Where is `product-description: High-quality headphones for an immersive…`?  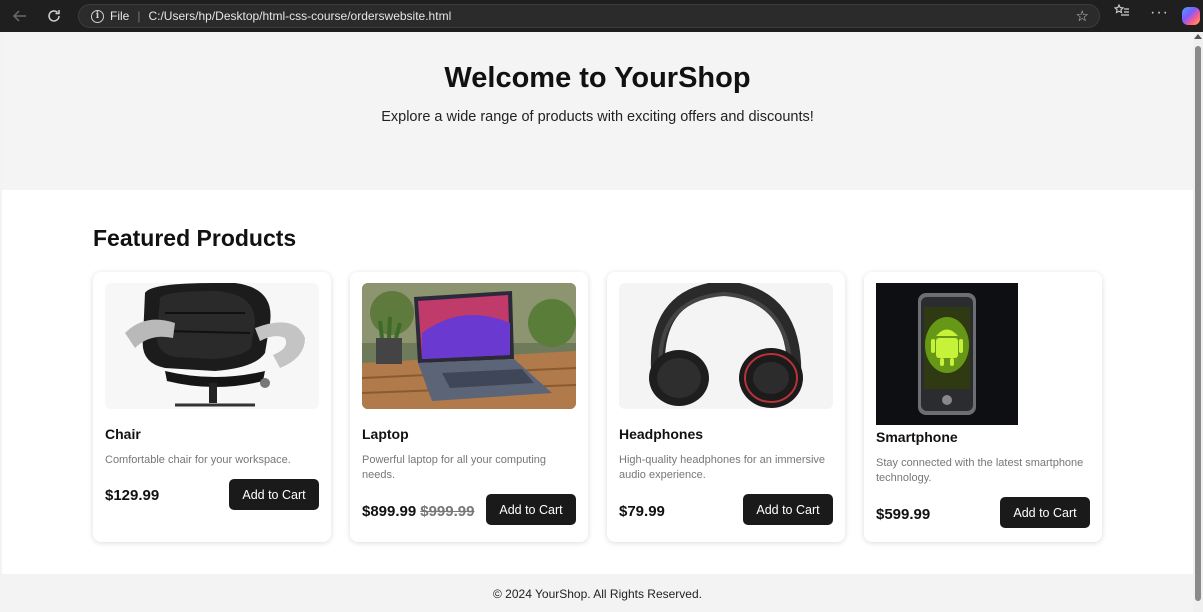
product-description: High-quality headphones for an immersive… is located at coordinates (722, 467).